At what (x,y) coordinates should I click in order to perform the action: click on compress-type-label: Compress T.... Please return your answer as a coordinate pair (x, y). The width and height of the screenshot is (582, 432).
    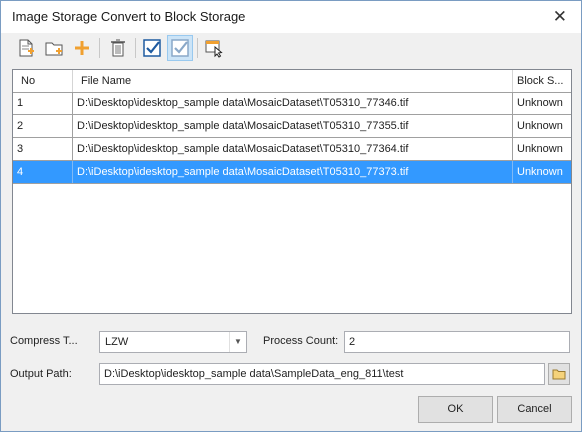
    Looking at the image, I should click on (44, 341).